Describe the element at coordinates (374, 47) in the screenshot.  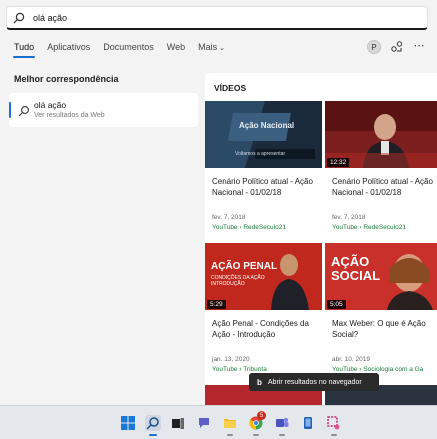
I see `avatar: P` at that location.